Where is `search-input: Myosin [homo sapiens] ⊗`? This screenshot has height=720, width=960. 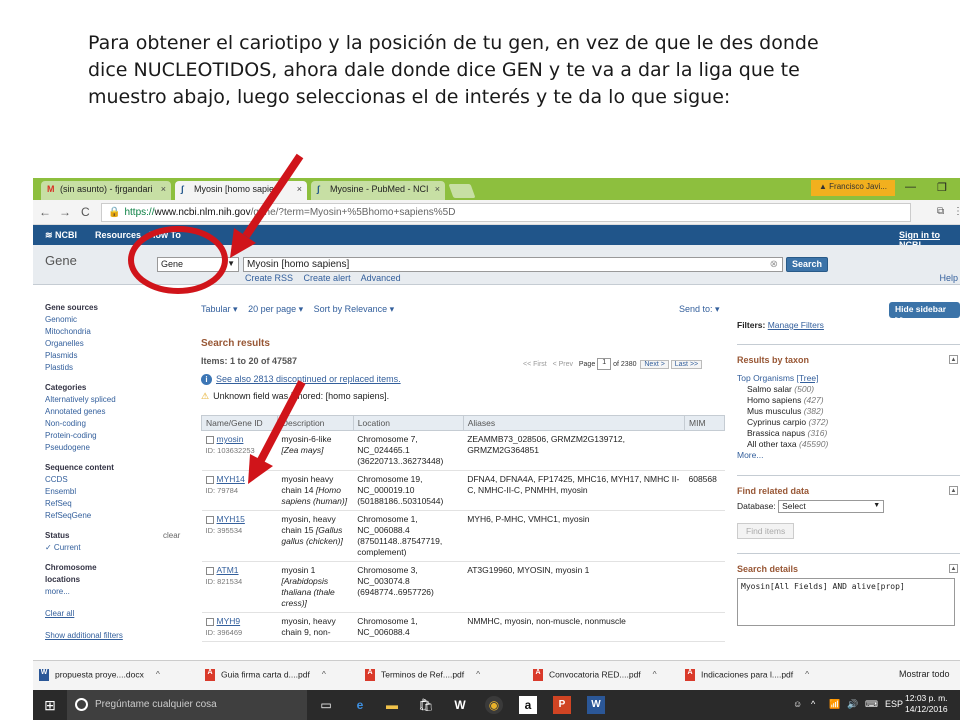
search-input: Myosin [homo sapiens] ⊗ is located at coordinates (513, 264).